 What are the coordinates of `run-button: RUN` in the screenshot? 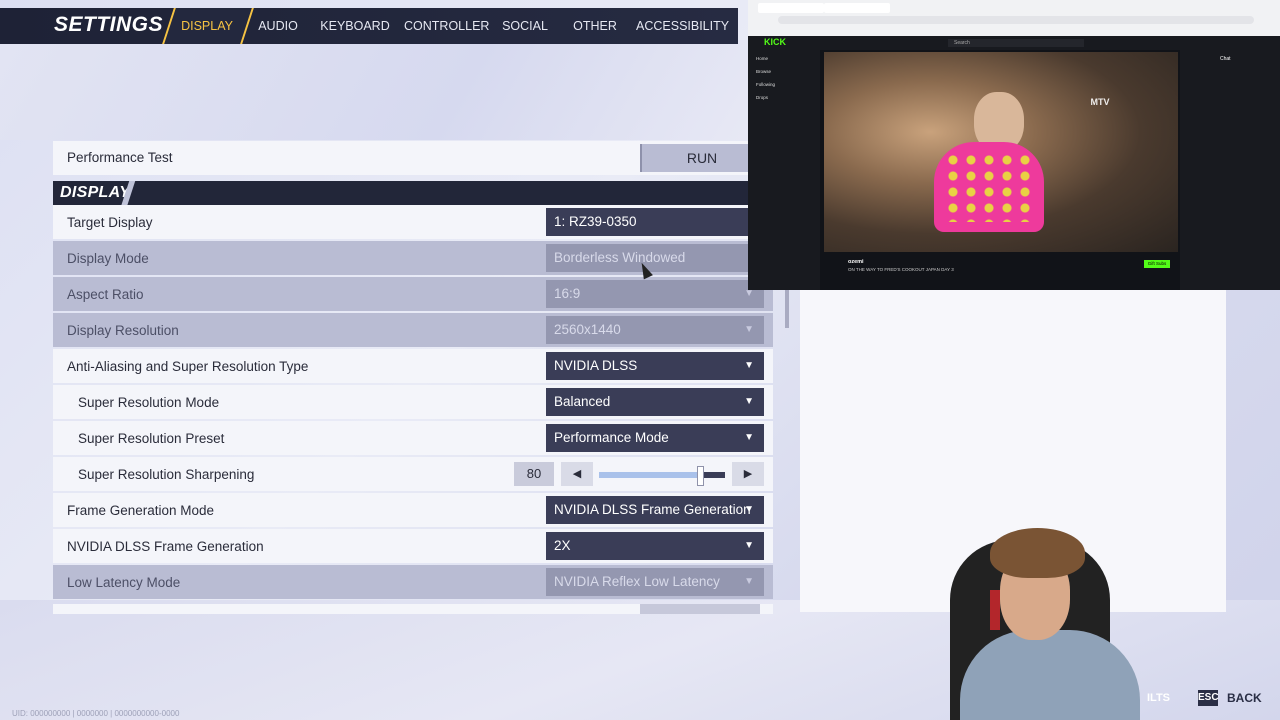 It's located at (701, 158).